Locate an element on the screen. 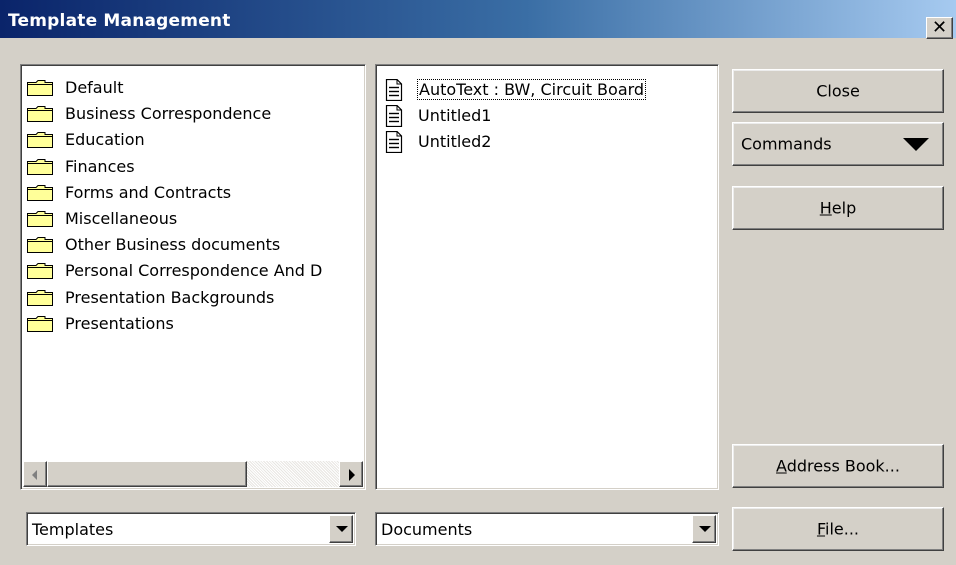  template-type-dropdown-button is located at coordinates (341, 529).